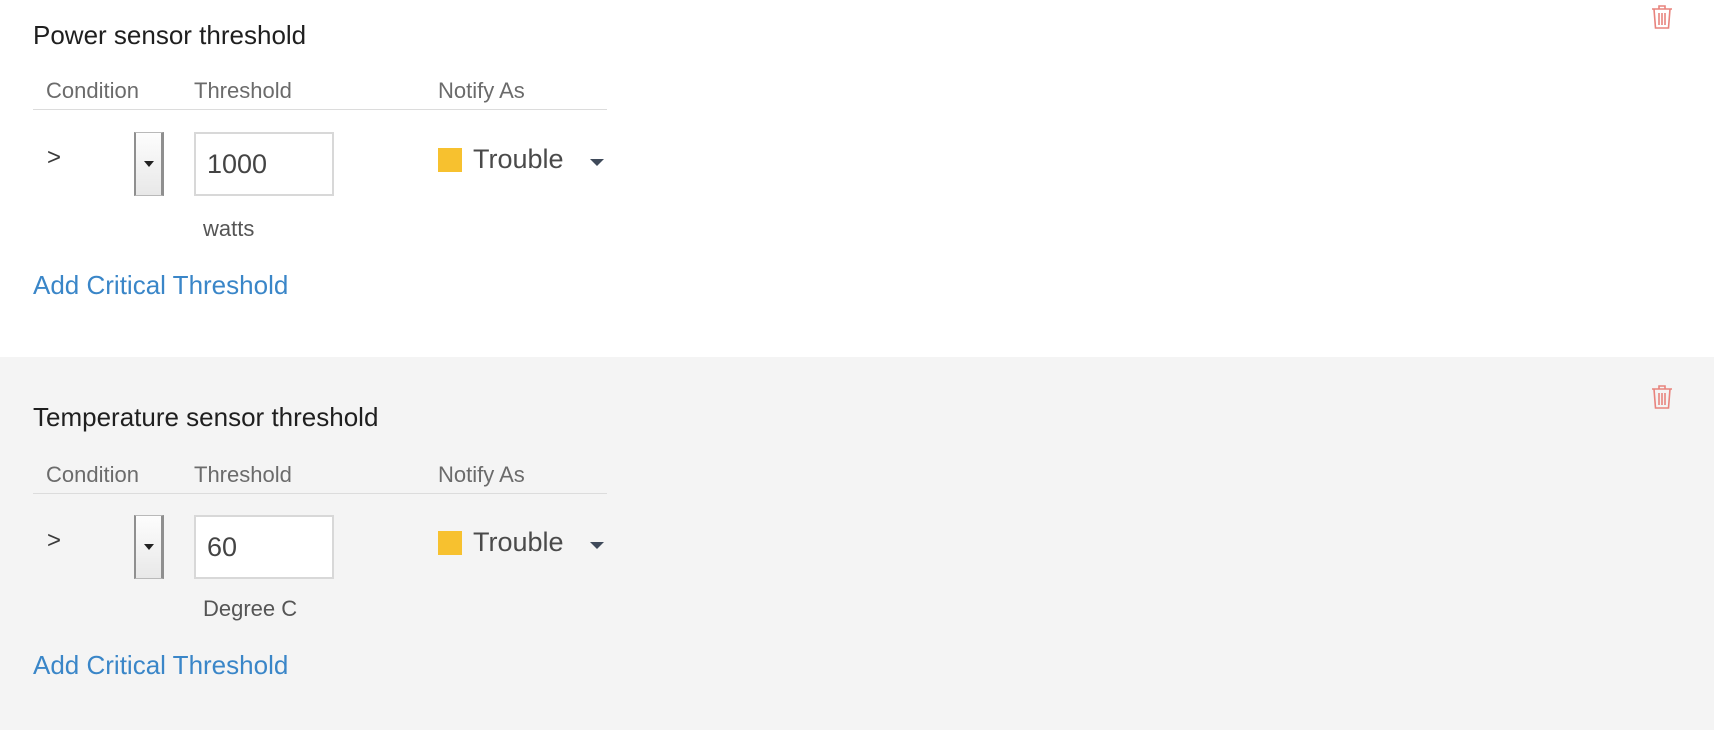  I want to click on threshold-unit: Degree C, so click(250, 608).